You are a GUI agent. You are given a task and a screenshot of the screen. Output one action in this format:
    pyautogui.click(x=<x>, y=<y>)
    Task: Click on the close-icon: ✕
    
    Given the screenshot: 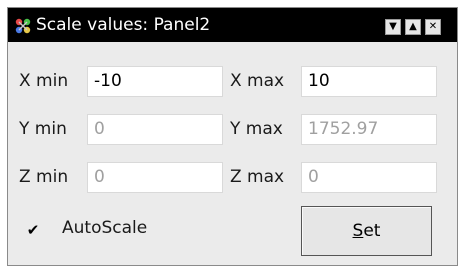 What is the action you would take?
    pyautogui.click(x=433, y=26)
    